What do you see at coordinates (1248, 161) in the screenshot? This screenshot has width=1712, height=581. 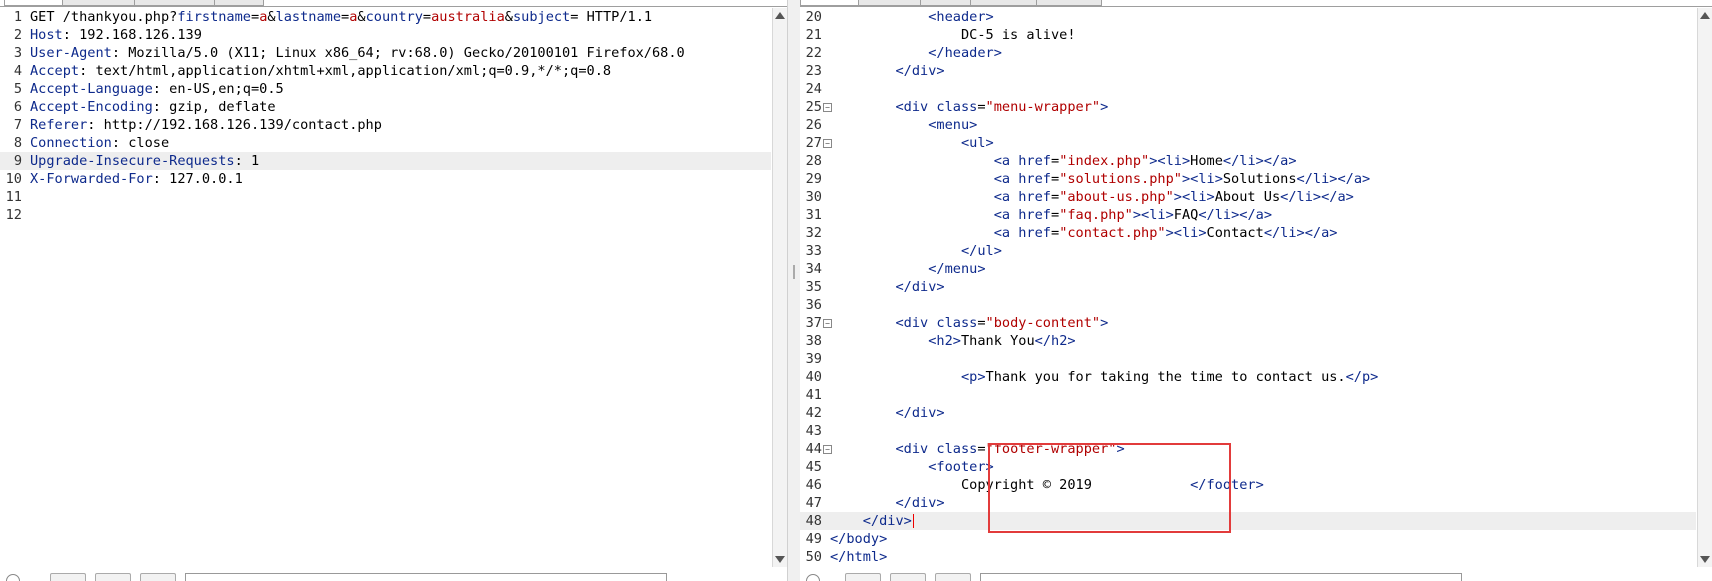 I see `code-line: 28 <a href="index.php"><li>Home</li></a>` at bounding box center [1248, 161].